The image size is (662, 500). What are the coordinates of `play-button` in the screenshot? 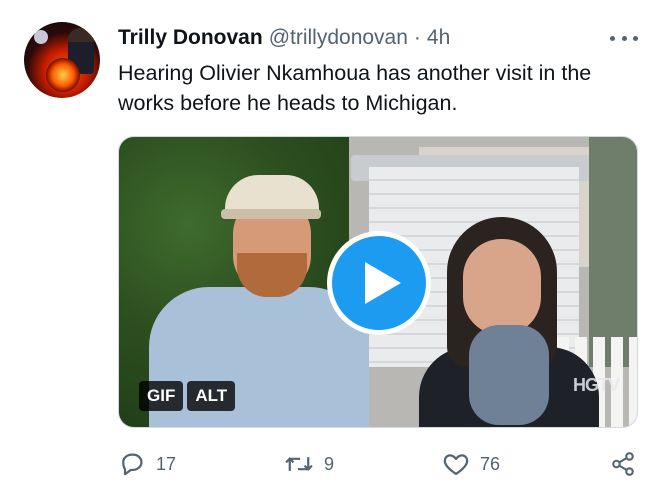 It's located at (379, 283).